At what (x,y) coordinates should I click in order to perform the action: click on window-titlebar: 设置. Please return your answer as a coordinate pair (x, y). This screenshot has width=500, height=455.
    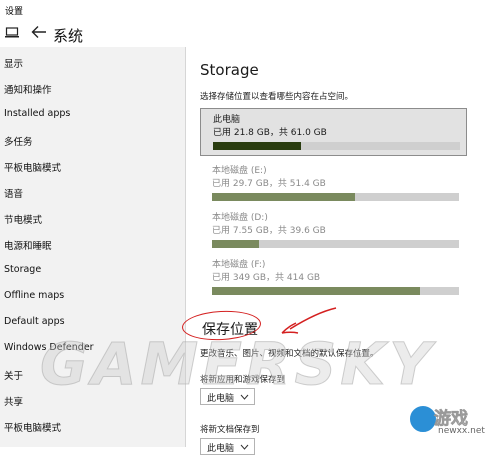
    Looking at the image, I should click on (250, 10).